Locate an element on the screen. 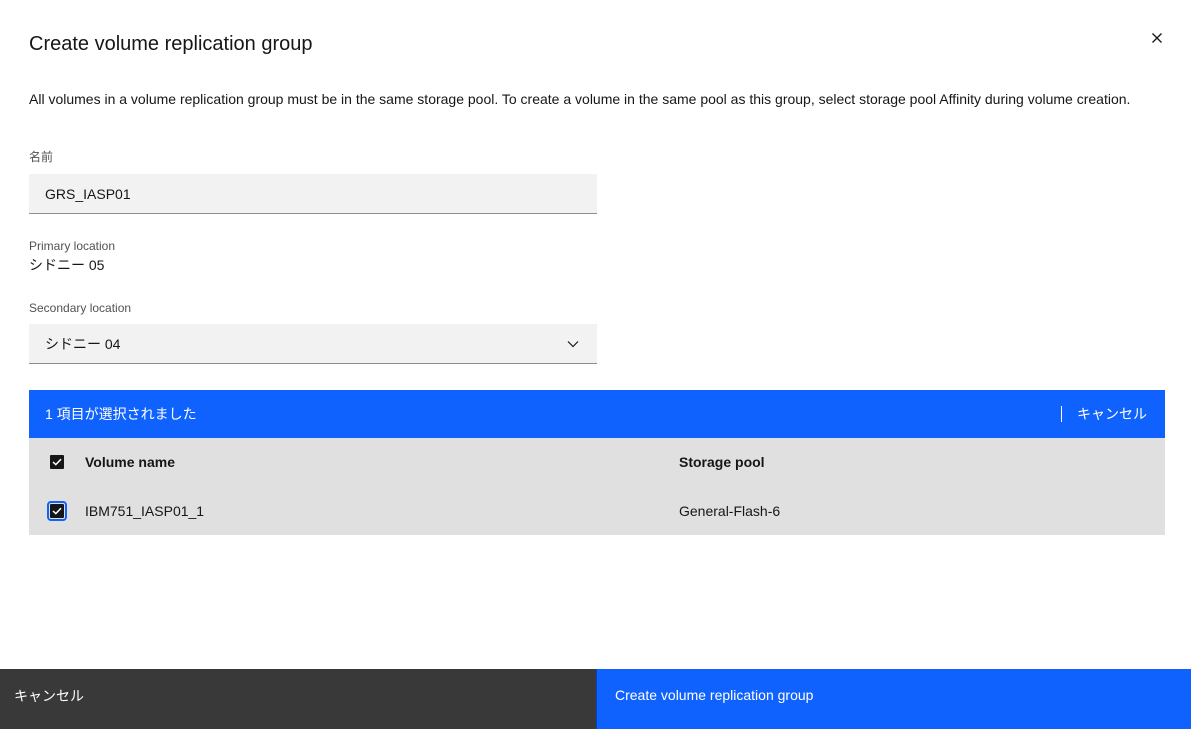 The image size is (1191, 729). close-button is located at coordinates (1157, 38).